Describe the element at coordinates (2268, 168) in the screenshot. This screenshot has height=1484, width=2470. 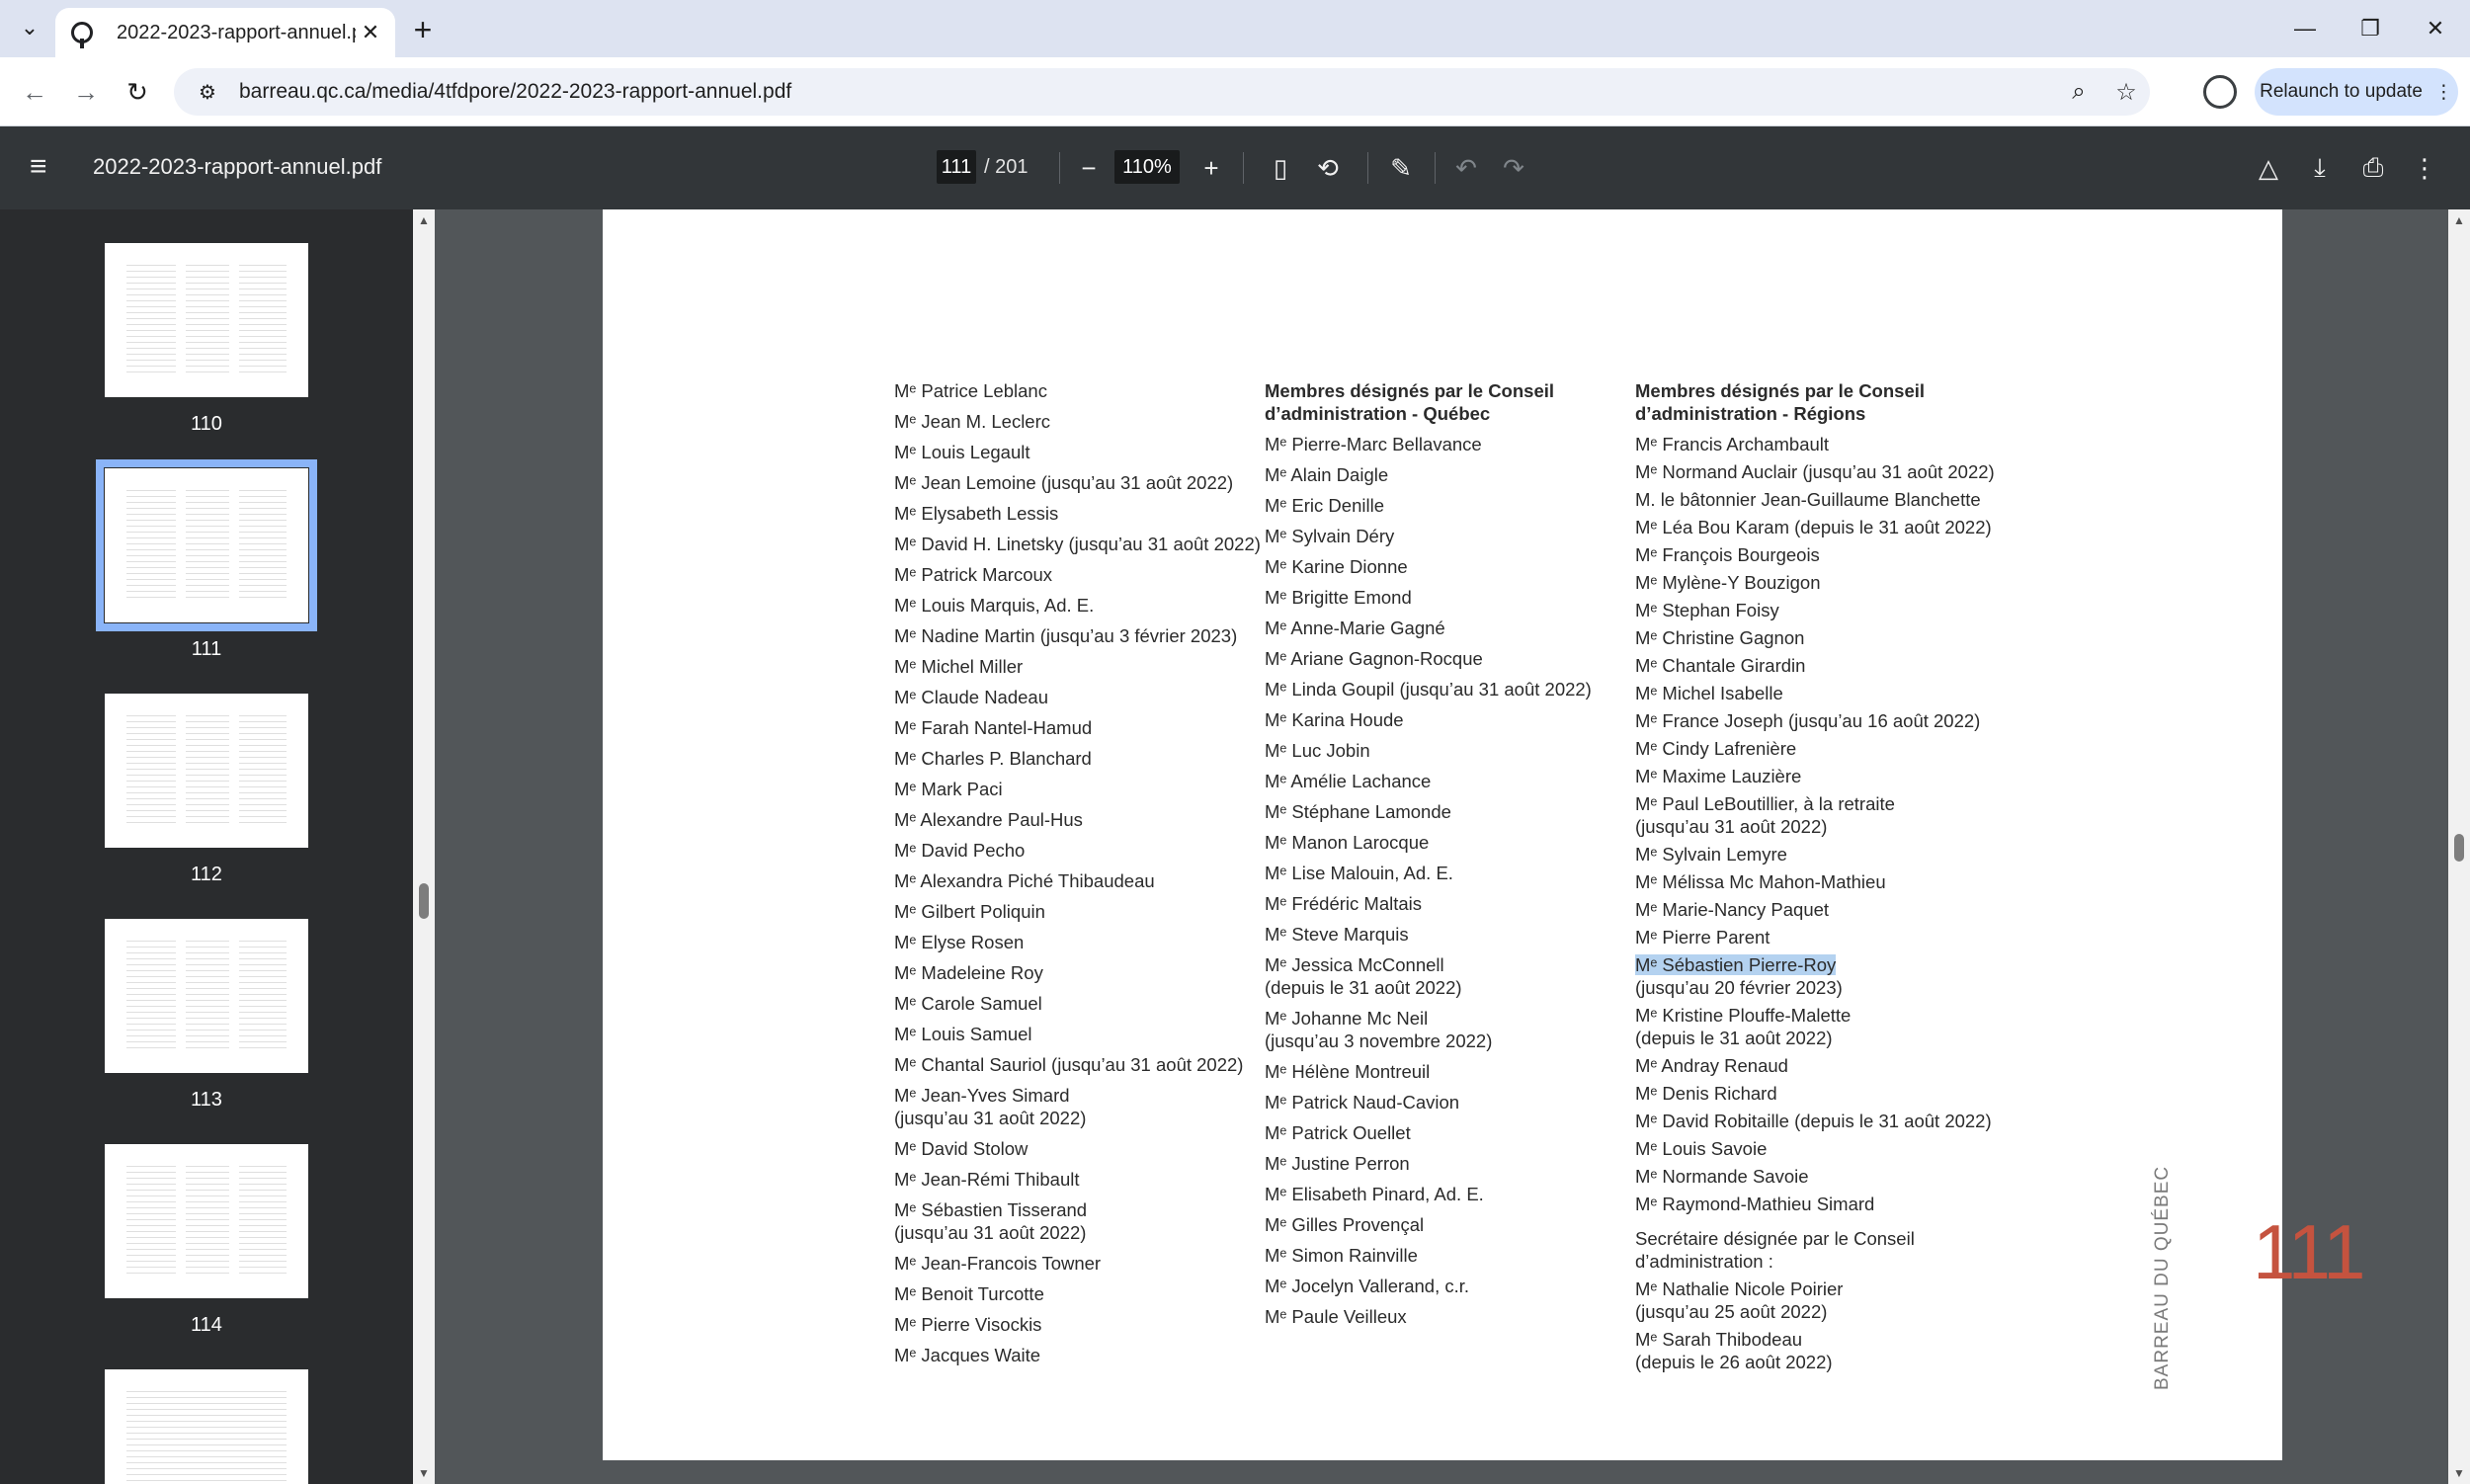
I see `save-to-drive-icon: △` at that location.